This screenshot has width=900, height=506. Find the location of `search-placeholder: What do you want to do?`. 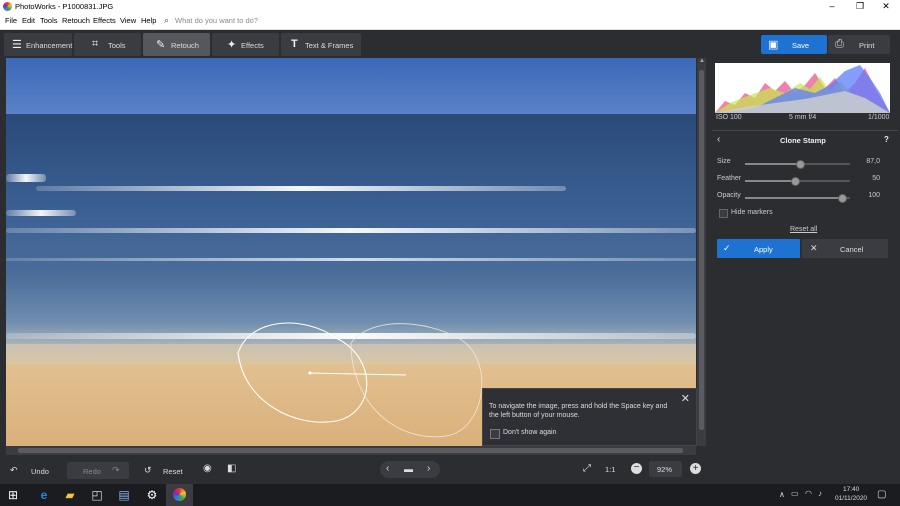

search-placeholder: What do you want to do? is located at coordinates (216, 20).